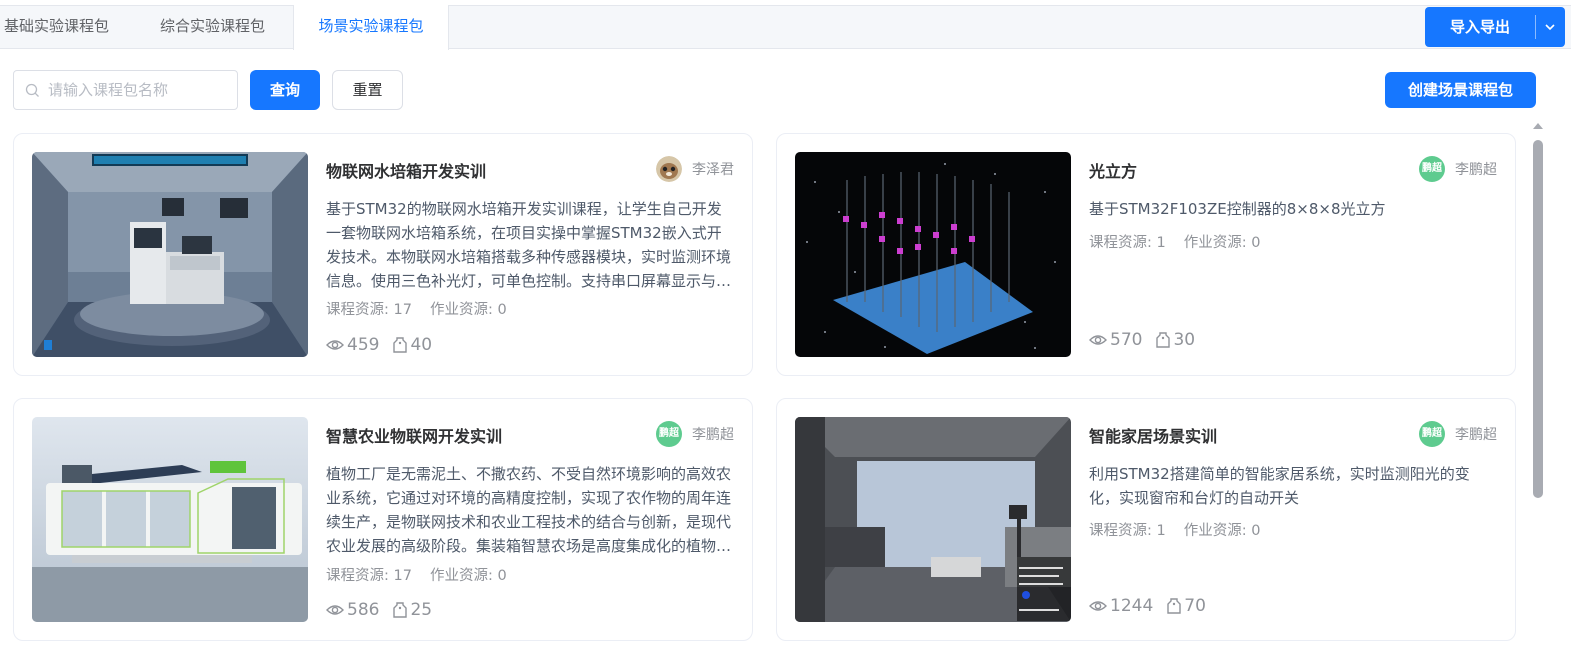 The image size is (1571, 649). I want to click on view-count: 586, so click(363, 610).